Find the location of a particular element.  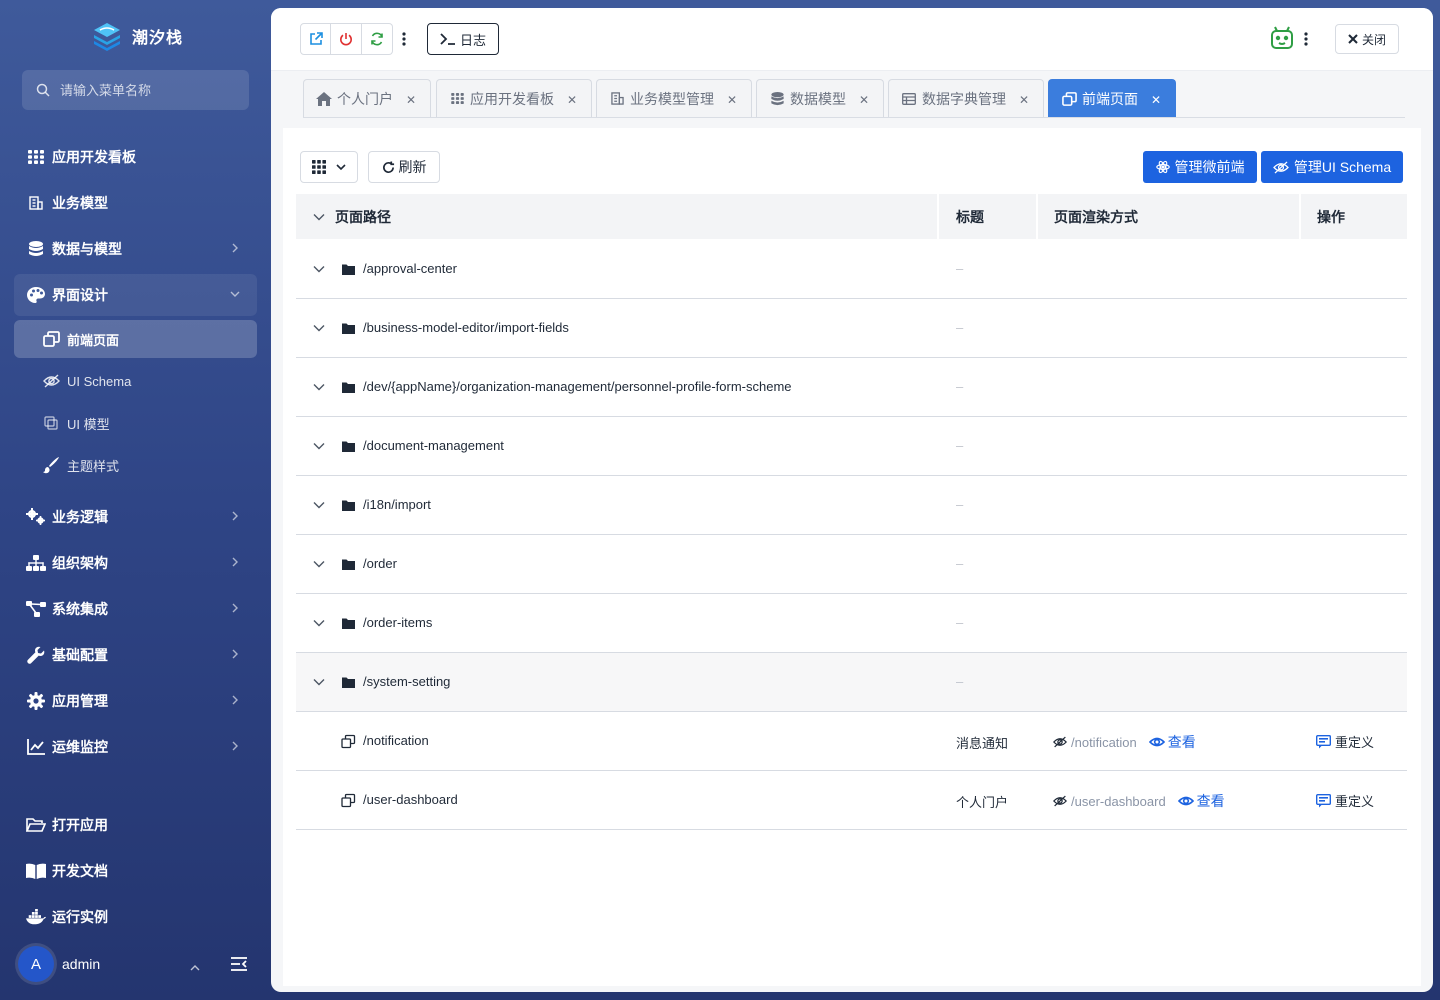

tide-logo-icon is located at coordinates (107, 37).